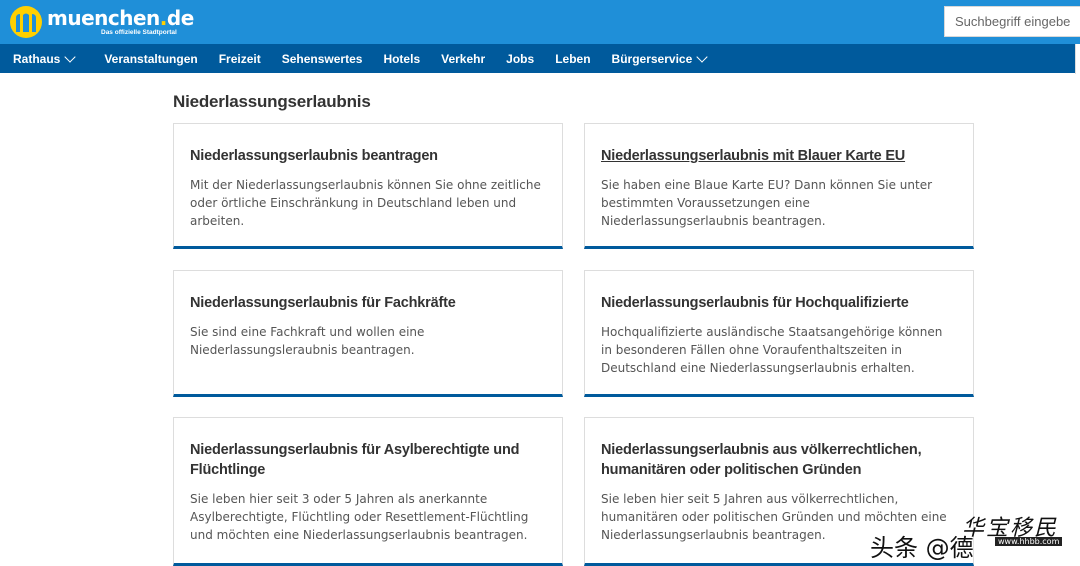 This screenshot has width=1080, height=566. I want to click on page-title: Niederlassungserlaubnis, so click(272, 101).